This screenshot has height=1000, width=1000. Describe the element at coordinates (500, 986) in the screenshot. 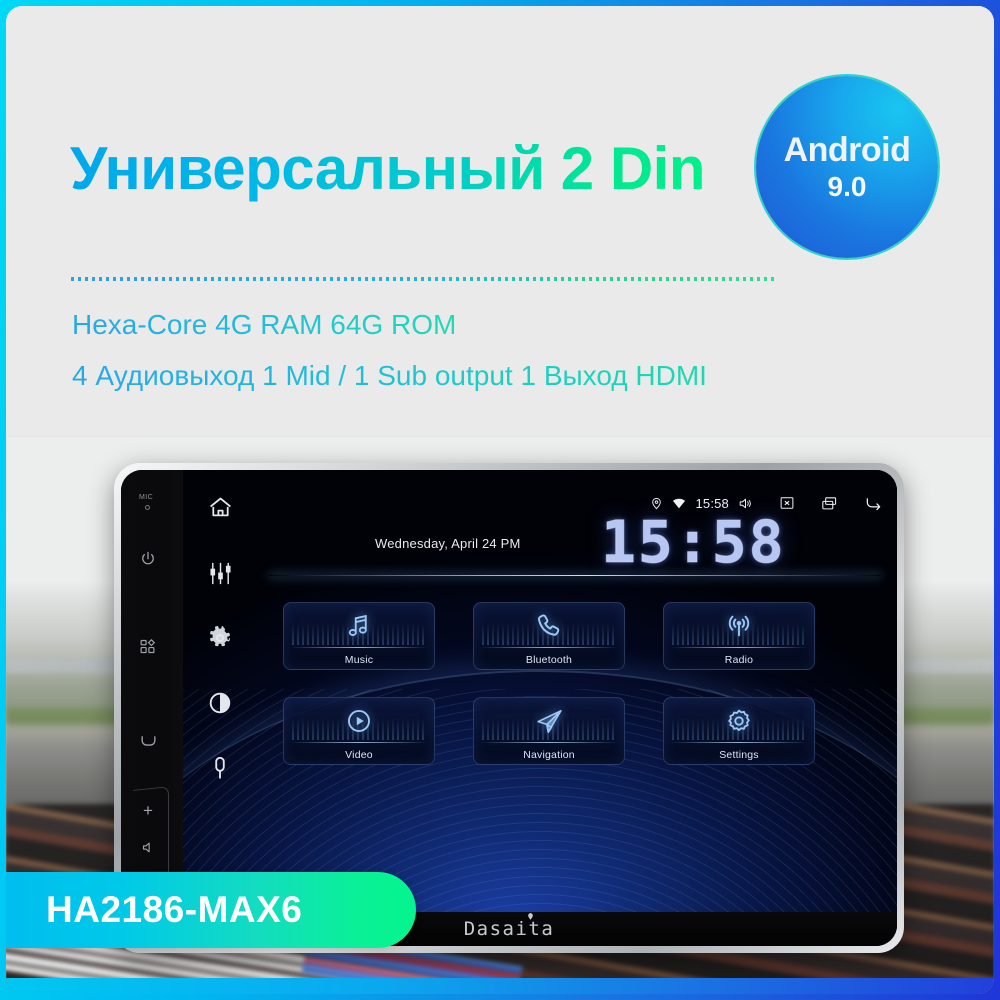

I see `bottom-accent-strip` at that location.